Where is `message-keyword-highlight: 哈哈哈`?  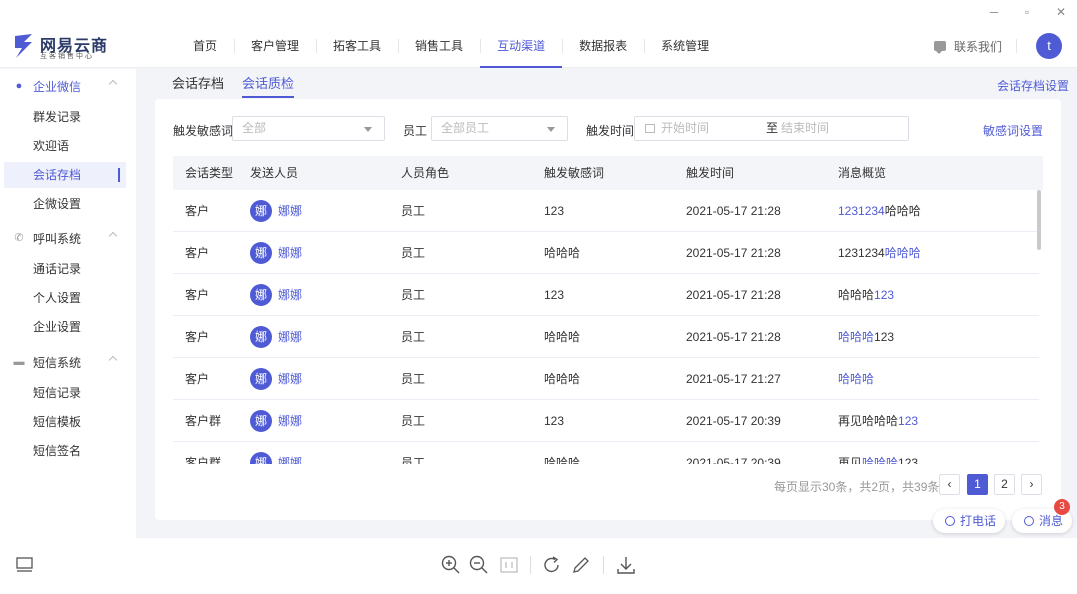 message-keyword-highlight: 哈哈哈 is located at coordinates (880, 460).